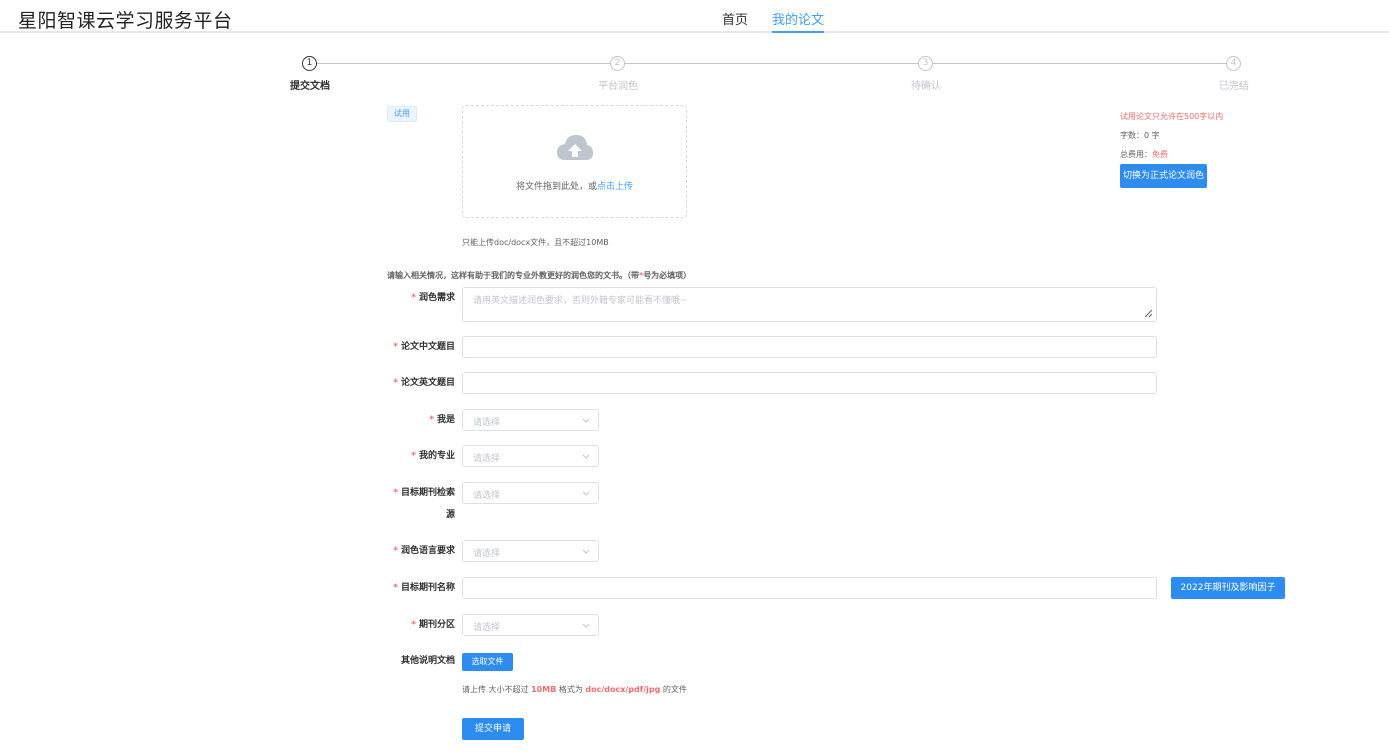 The image size is (1389, 756). What do you see at coordinates (575, 147) in the screenshot?
I see `cloud-upload-icon` at bounding box center [575, 147].